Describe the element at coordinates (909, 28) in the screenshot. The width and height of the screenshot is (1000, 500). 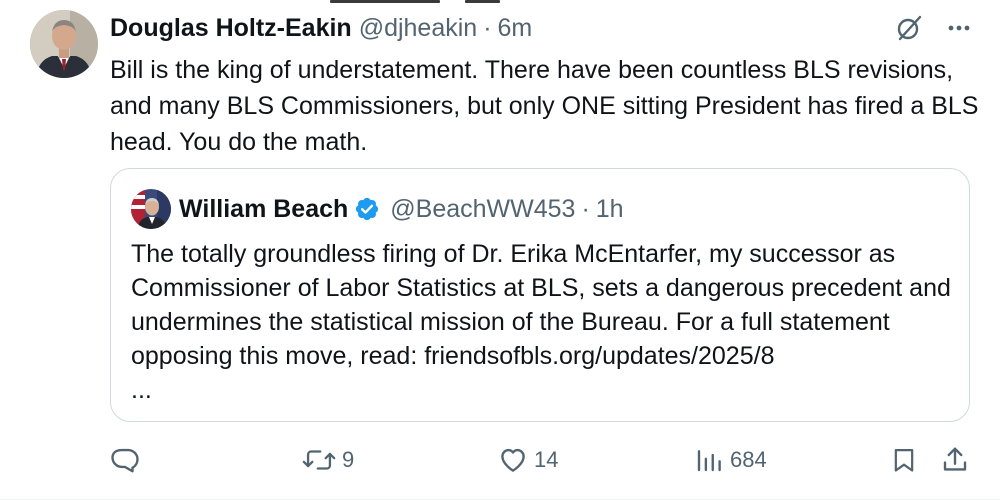
I see `grok-icon` at that location.